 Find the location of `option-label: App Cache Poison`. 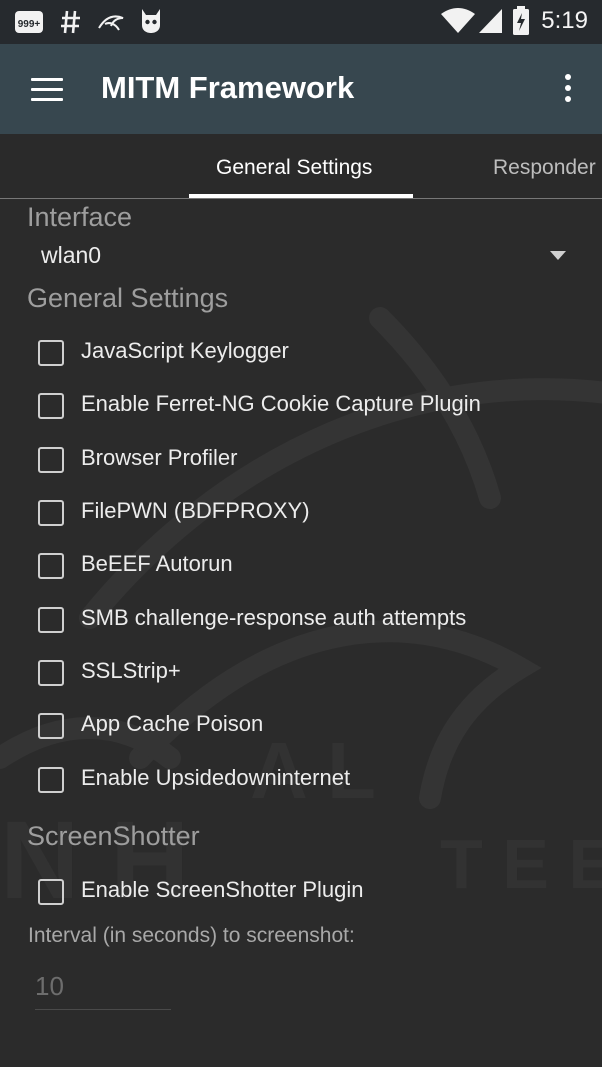

option-label: App Cache Poison is located at coordinates (172, 723).